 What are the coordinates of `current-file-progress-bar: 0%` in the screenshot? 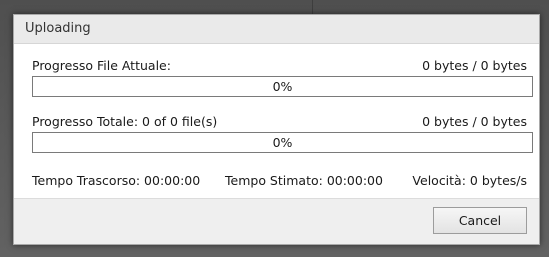 It's located at (282, 86).